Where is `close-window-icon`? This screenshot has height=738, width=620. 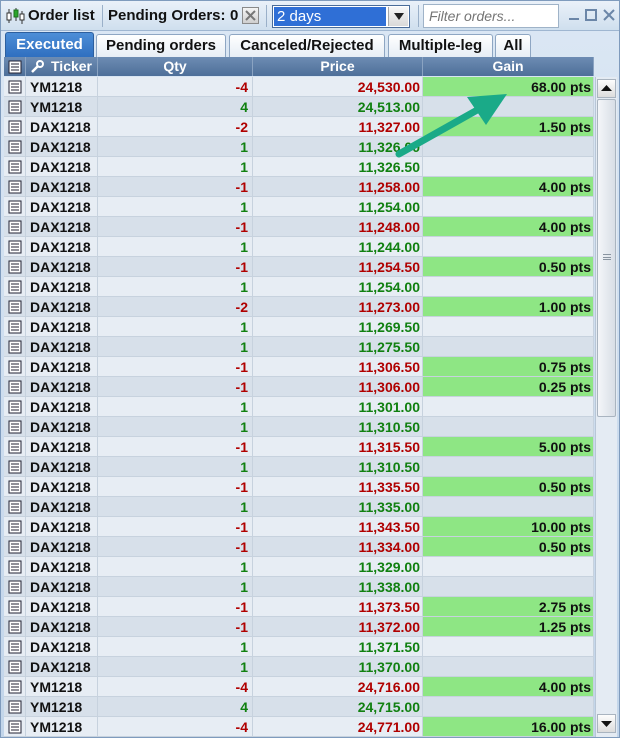
close-window-icon is located at coordinates (609, 15).